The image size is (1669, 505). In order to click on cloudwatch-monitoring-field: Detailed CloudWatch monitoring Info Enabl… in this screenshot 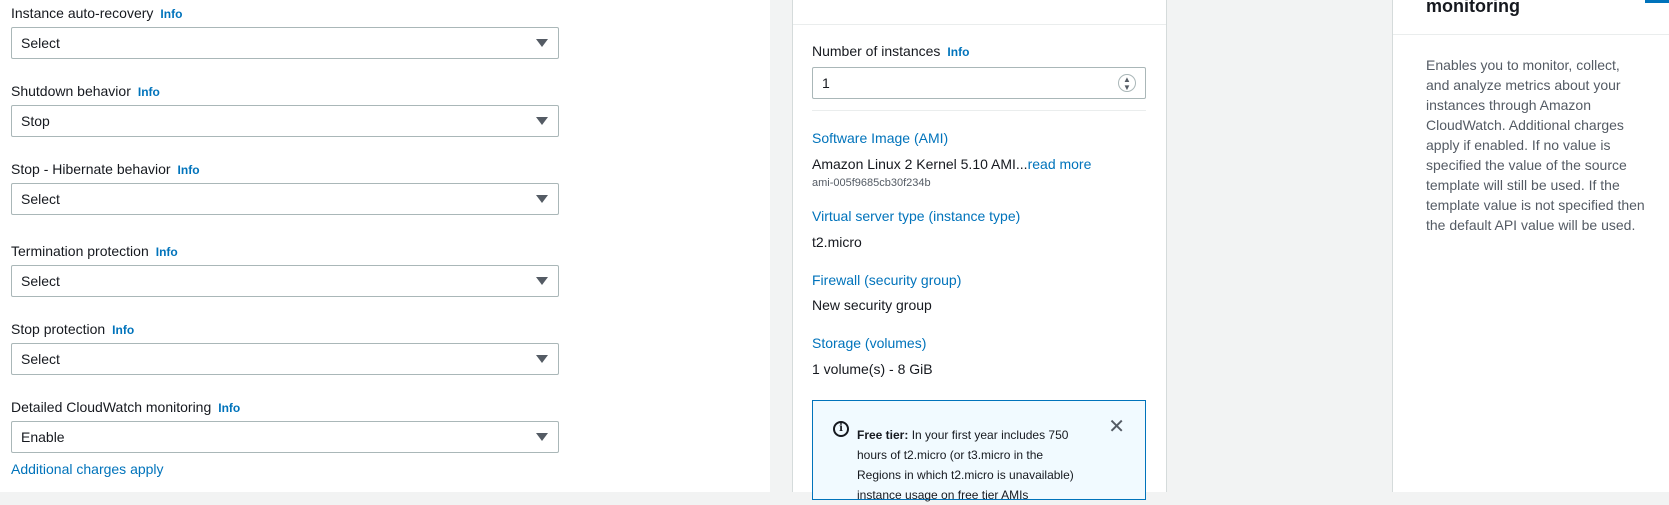, I will do `click(285, 425)`.